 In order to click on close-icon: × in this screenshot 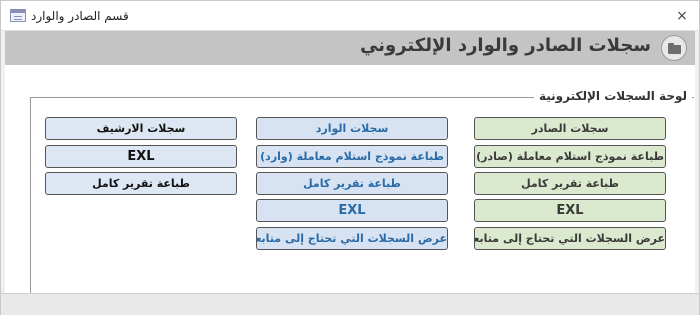, I will do `click(682, 16)`.